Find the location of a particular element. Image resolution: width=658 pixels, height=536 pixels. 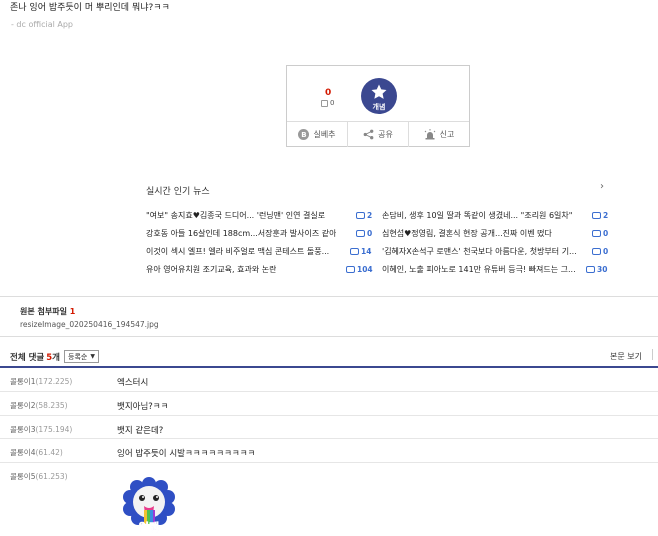

comment-nick: 콜롱이2(58.235) is located at coordinates (39, 405).